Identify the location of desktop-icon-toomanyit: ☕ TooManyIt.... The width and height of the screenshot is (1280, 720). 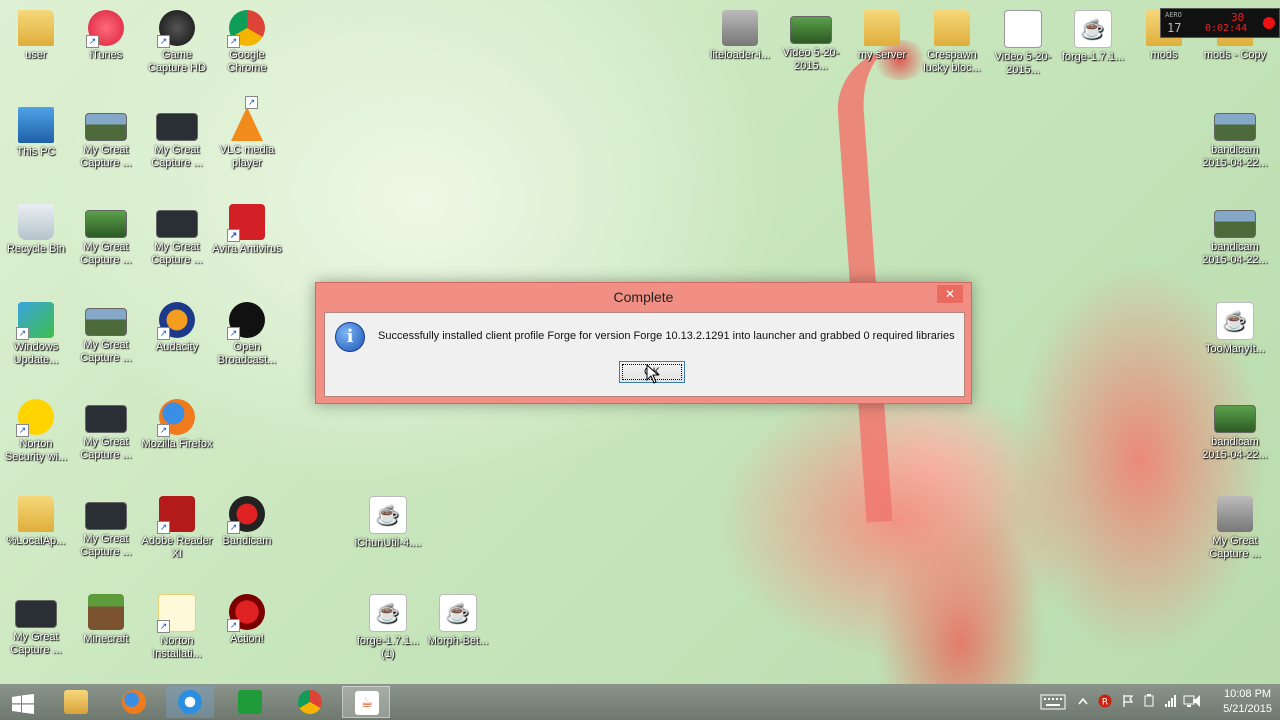
(1235, 327).